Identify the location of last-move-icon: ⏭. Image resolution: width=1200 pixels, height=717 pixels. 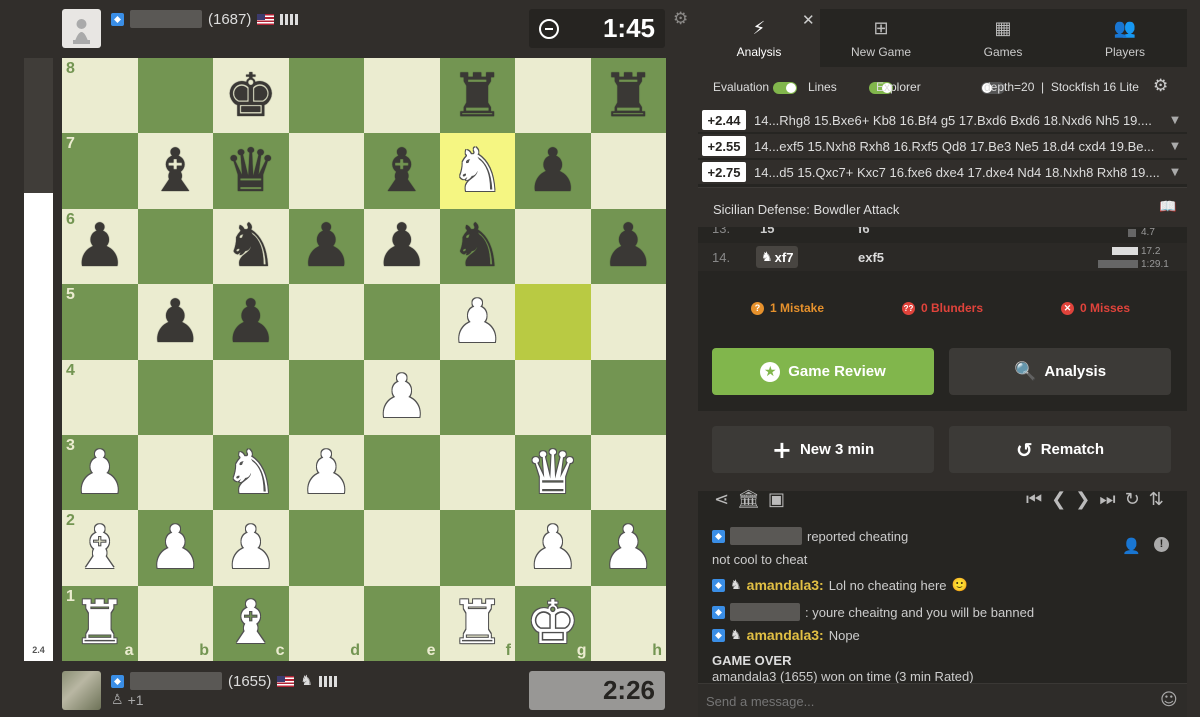
(1107, 499).